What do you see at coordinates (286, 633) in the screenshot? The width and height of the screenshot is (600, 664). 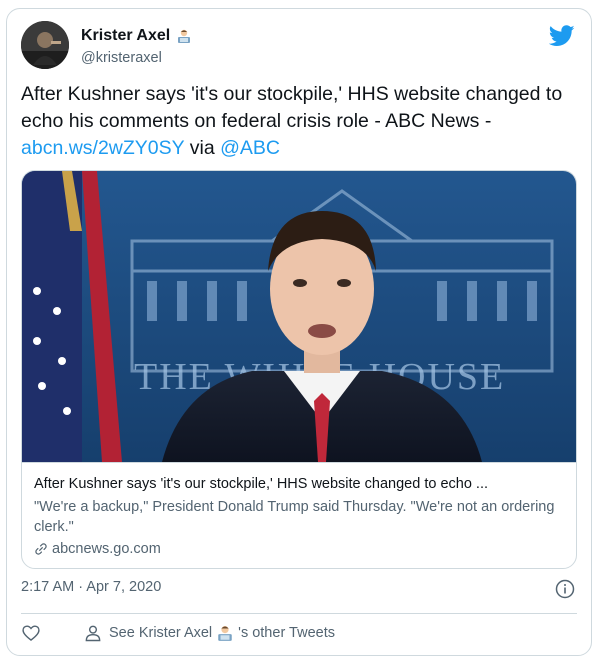 I see `see-tweets-suffix: 's other Tweets` at bounding box center [286, 633].